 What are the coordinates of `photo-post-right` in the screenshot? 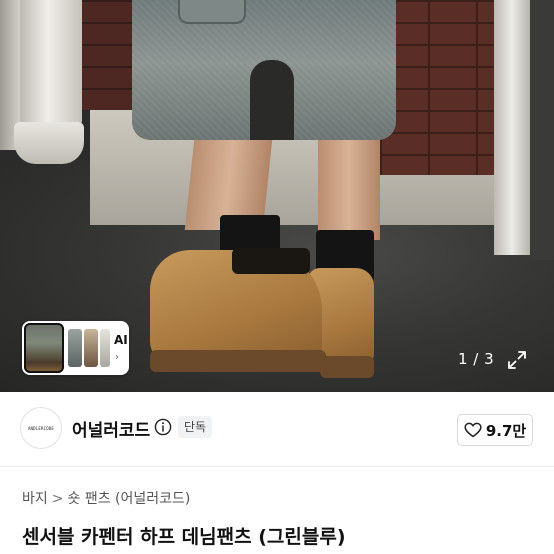 It's located at (512, 127).